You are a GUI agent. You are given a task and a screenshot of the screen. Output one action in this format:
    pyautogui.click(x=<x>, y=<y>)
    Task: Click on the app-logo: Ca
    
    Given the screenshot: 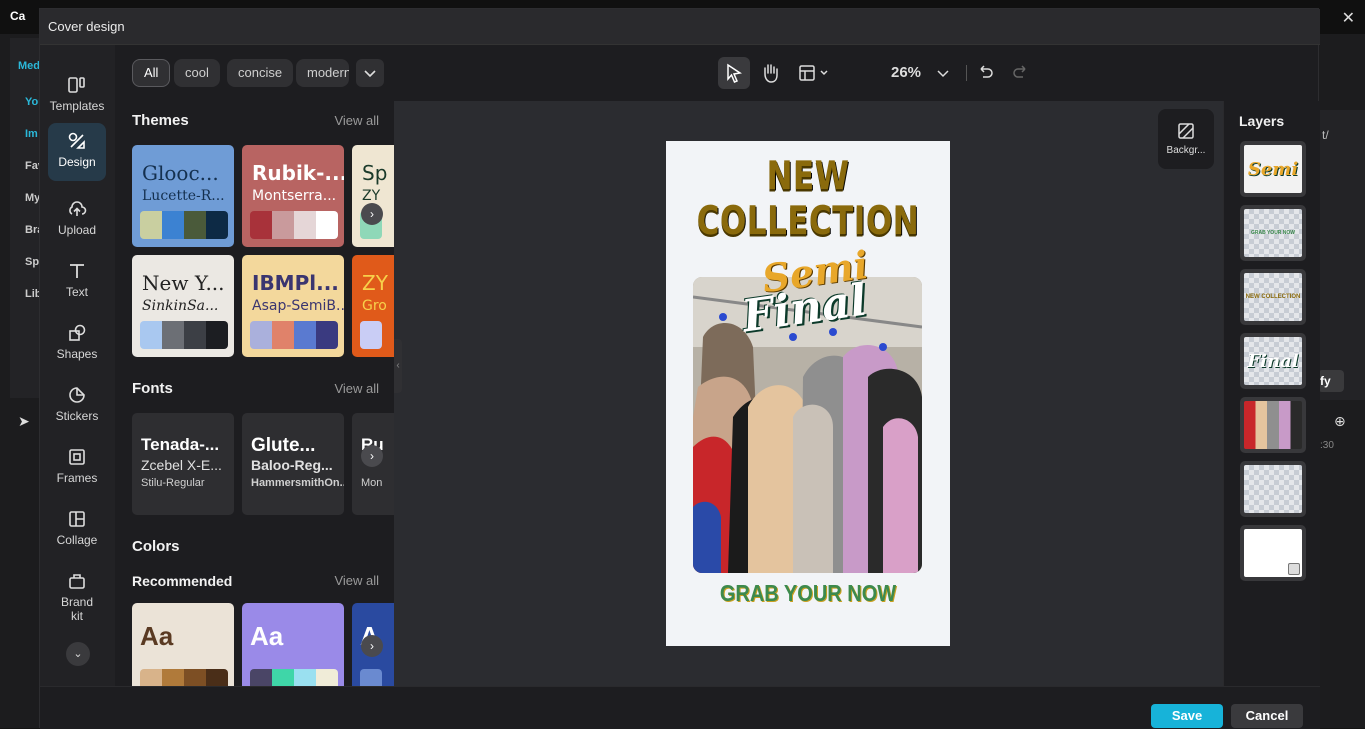 What is the action you would take?
    pyautogui.click(x=17, y=16)
    